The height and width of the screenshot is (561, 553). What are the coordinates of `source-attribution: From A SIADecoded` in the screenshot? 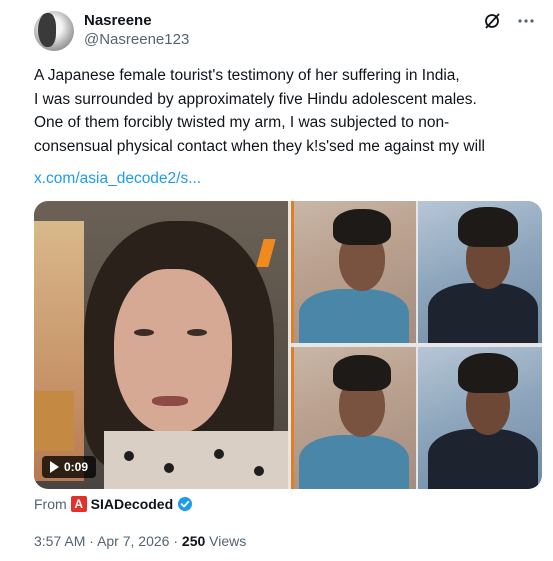 It's located at (113, 504).